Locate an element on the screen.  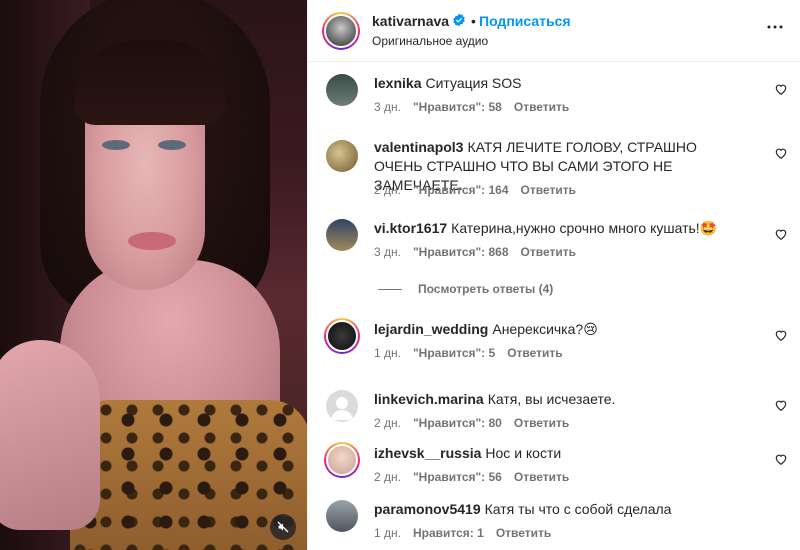
muted-speaker-icon is located at coordinates (283, 527).